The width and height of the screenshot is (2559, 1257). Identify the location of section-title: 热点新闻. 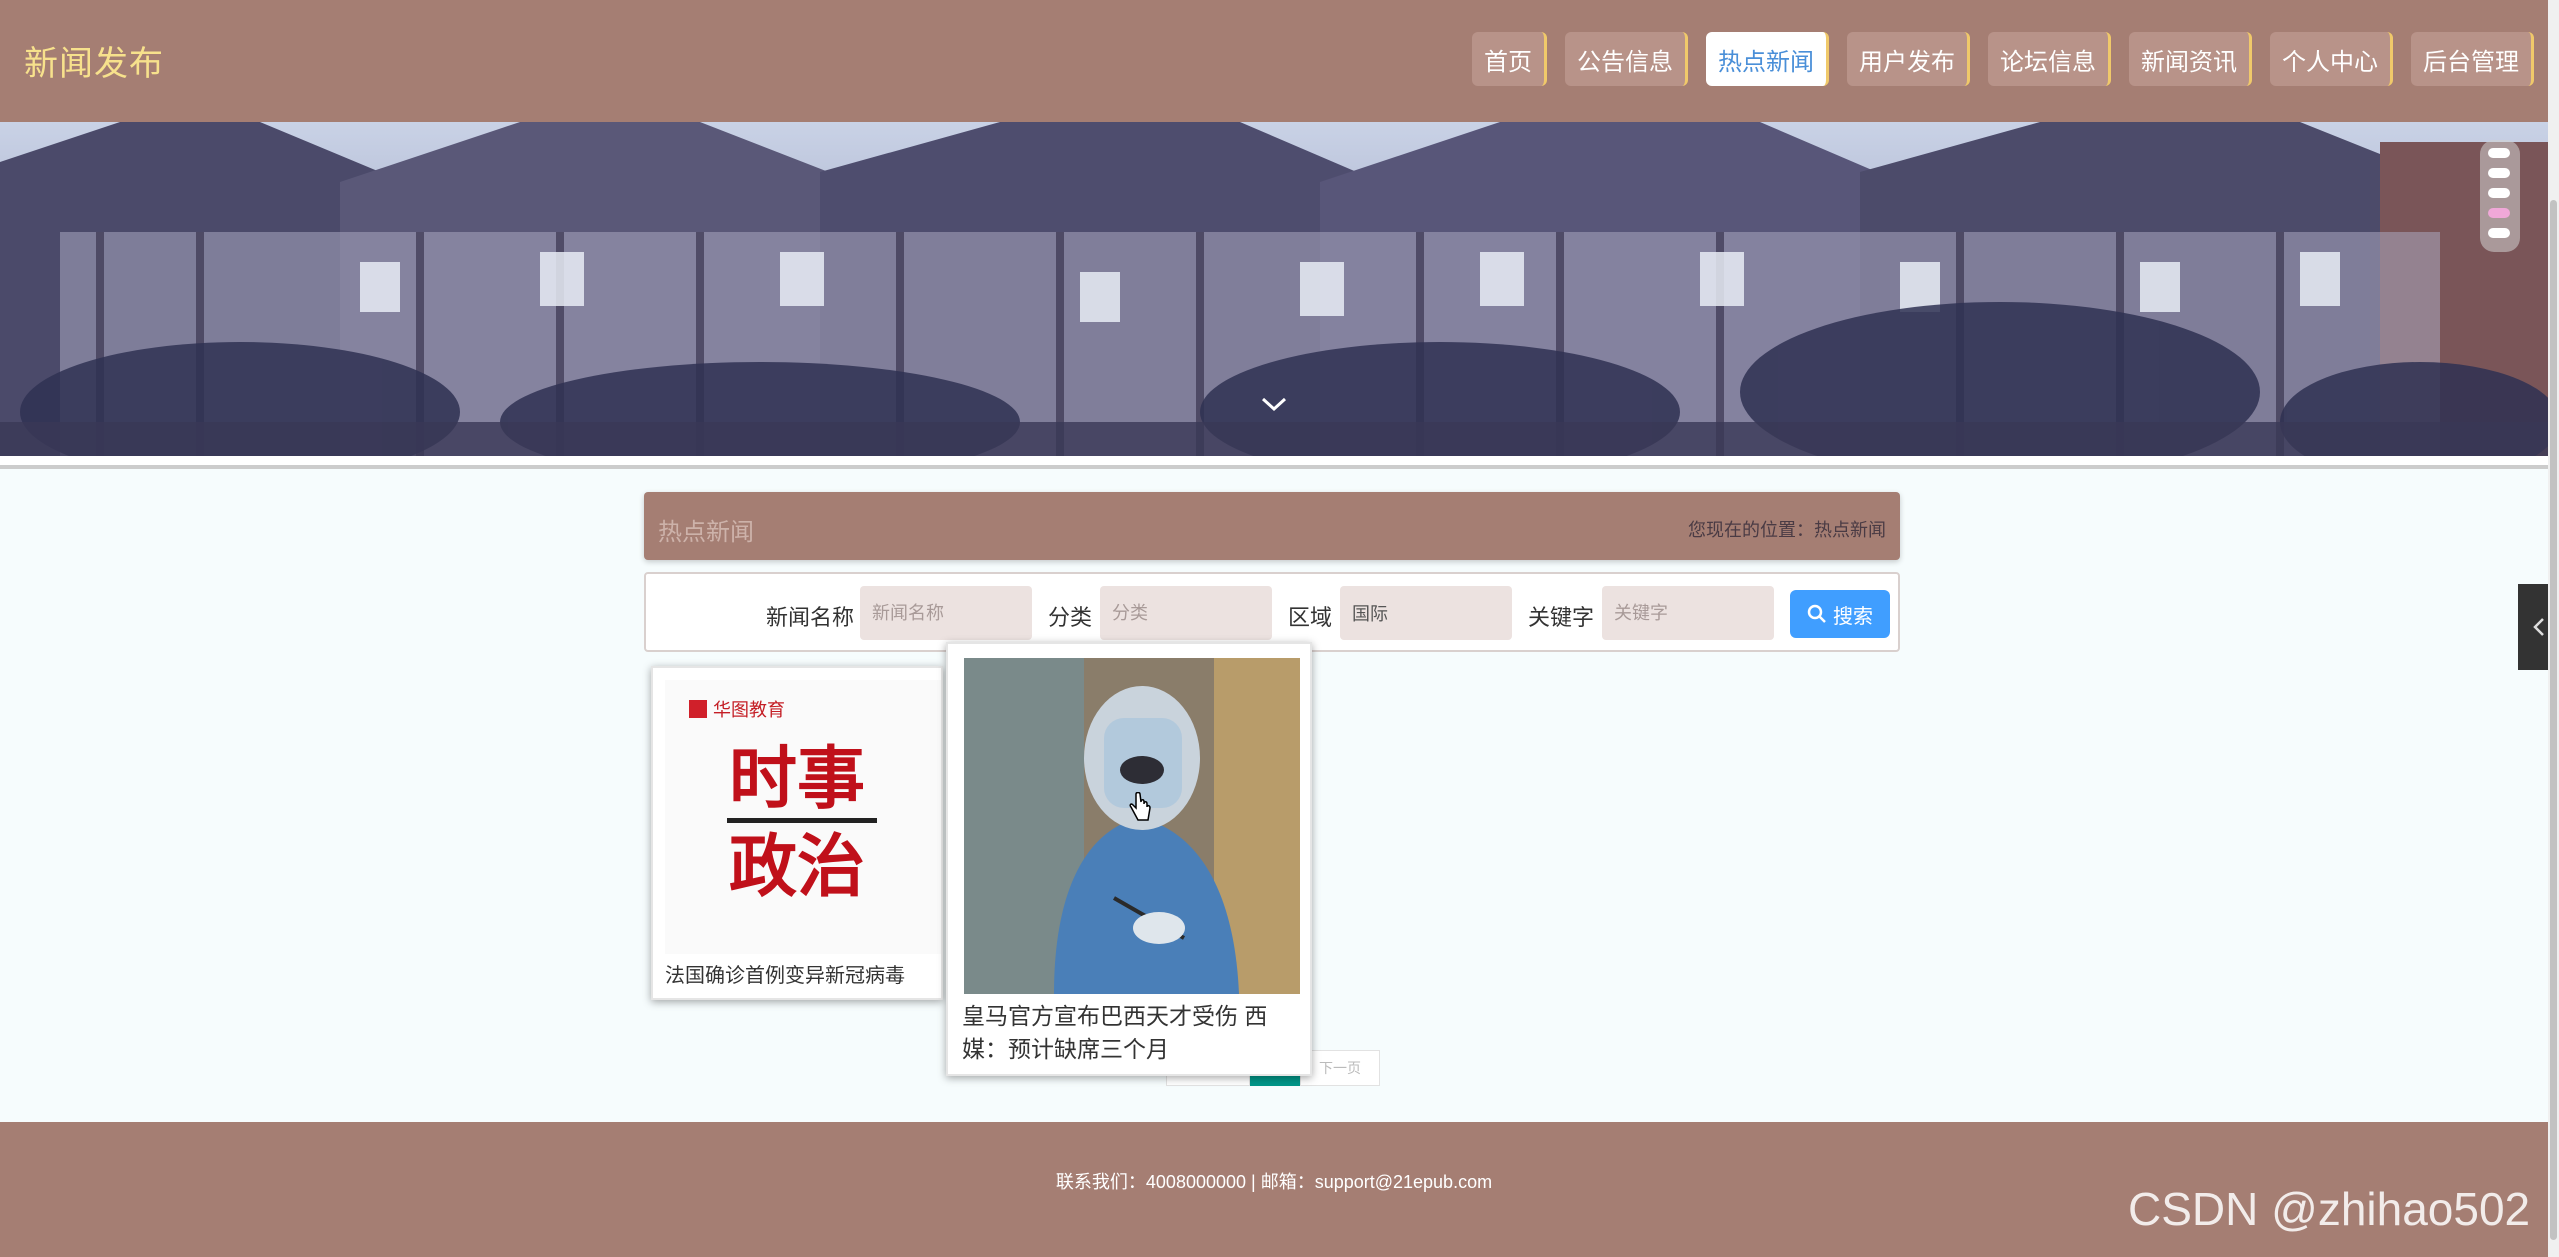
(706, 532).